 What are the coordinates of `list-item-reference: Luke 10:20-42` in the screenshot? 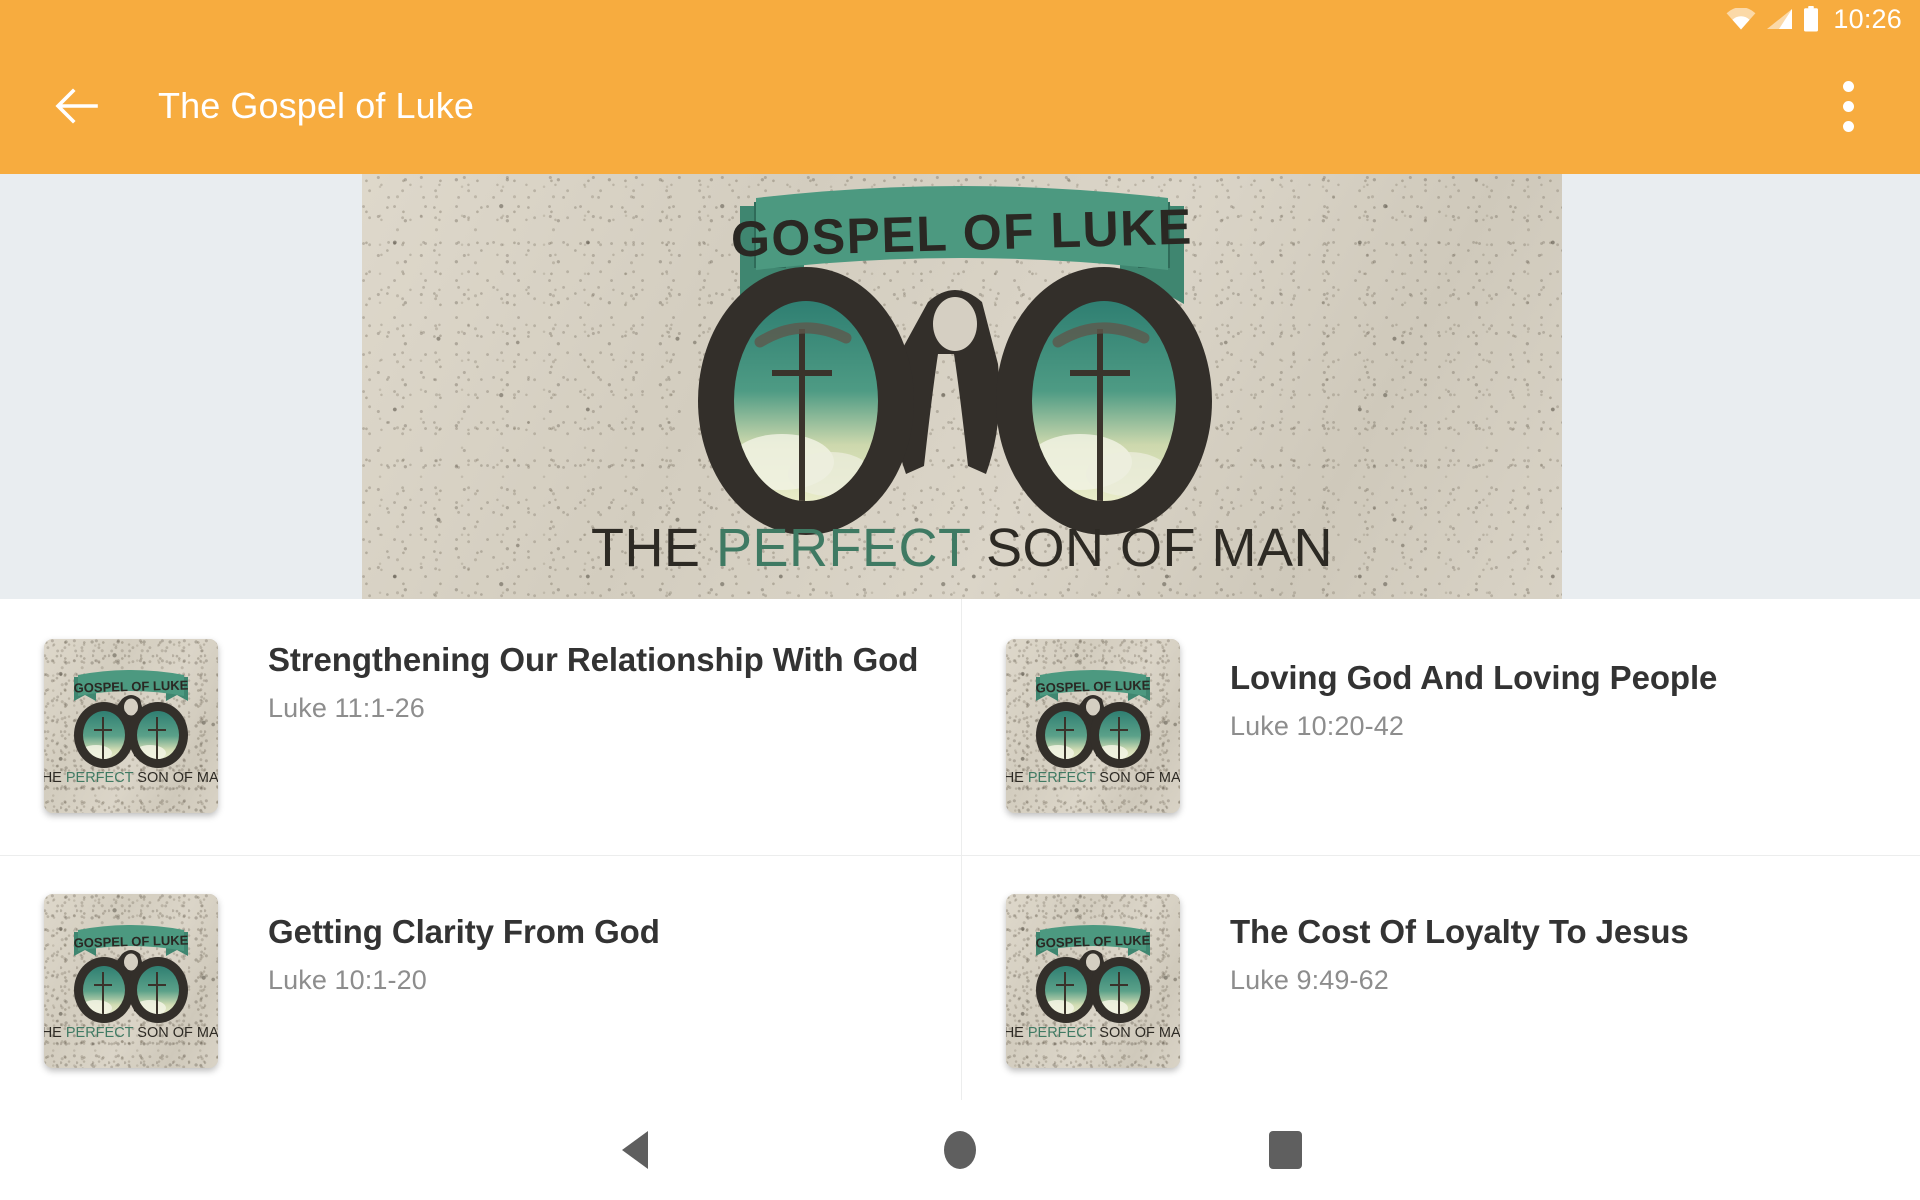 It's located at (1317, 725).